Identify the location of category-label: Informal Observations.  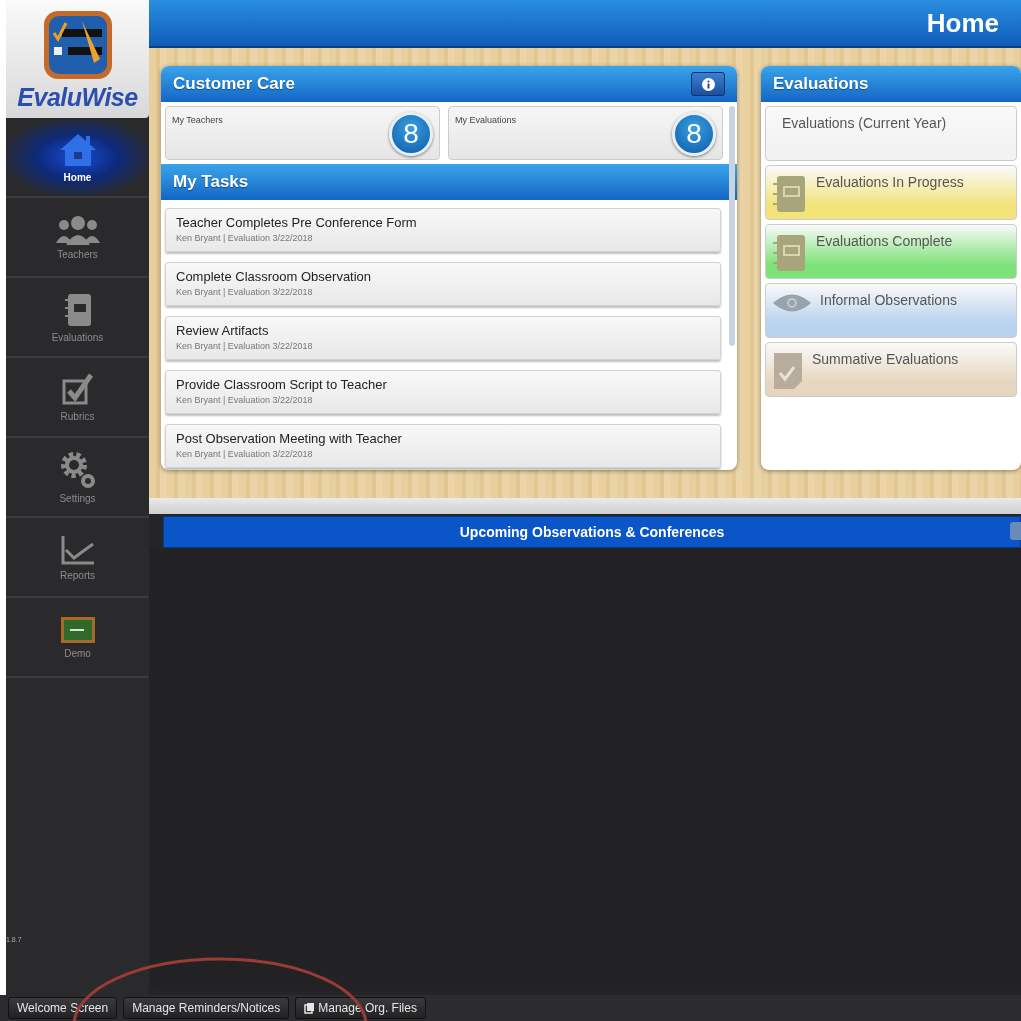
(888, 300).